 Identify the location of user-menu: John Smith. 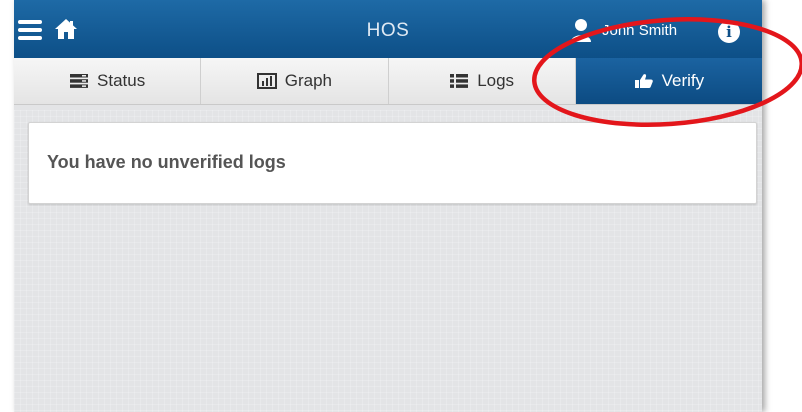
(623, 30).